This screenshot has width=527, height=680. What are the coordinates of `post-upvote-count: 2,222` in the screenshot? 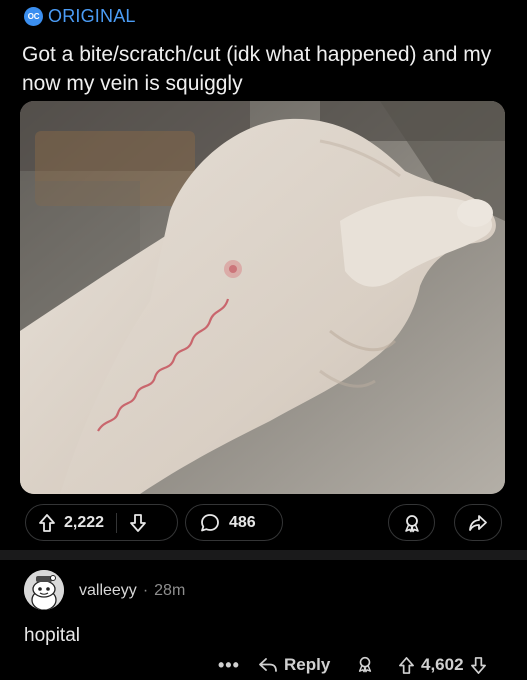 It's located at (84, 522).